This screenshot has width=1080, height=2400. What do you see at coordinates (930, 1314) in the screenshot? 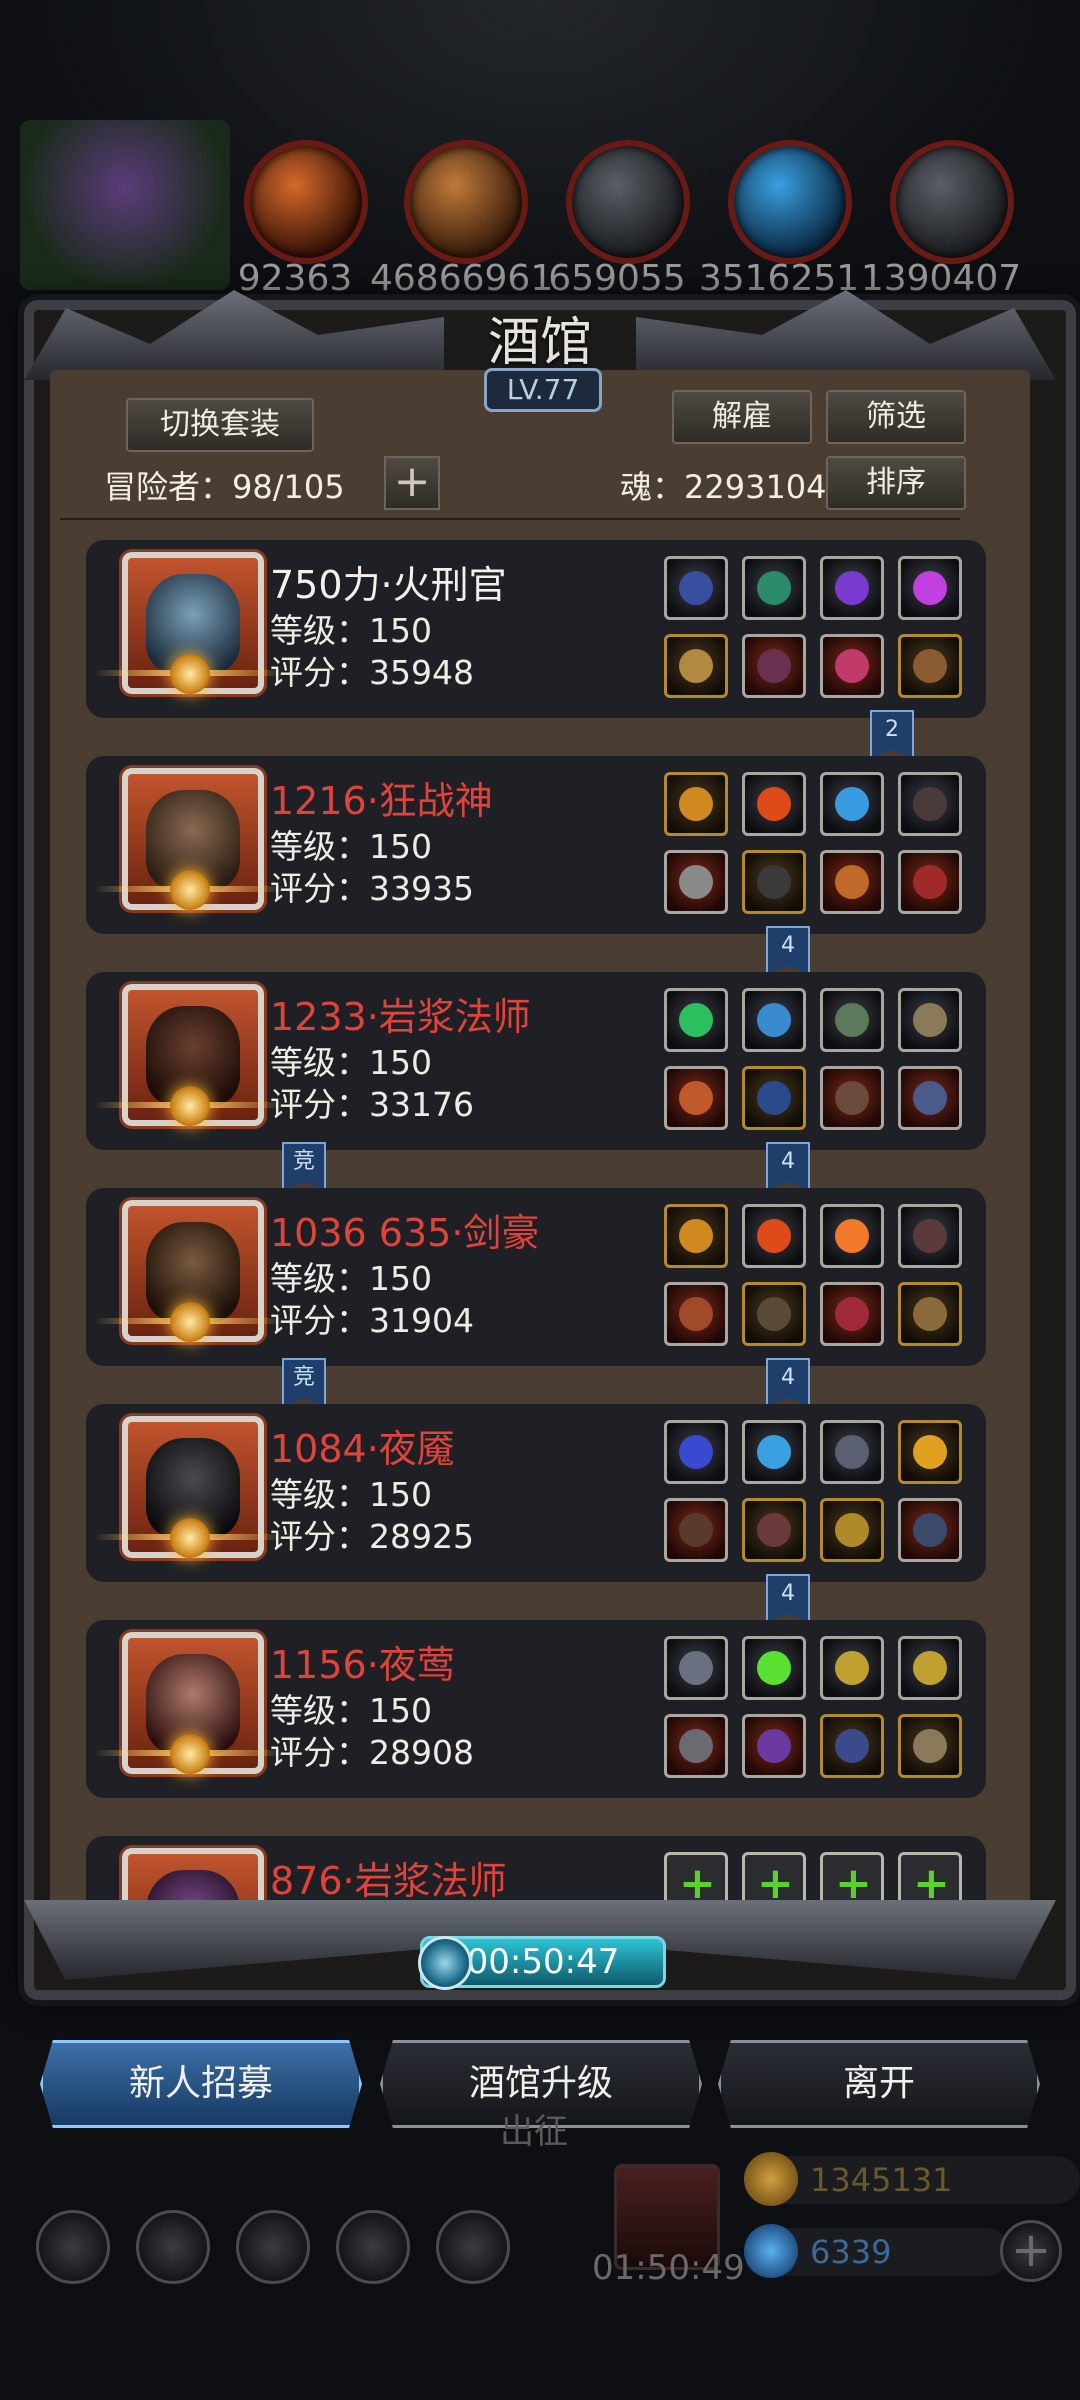
I see `bow-slot-icon` at bounding box center [930, 1314].